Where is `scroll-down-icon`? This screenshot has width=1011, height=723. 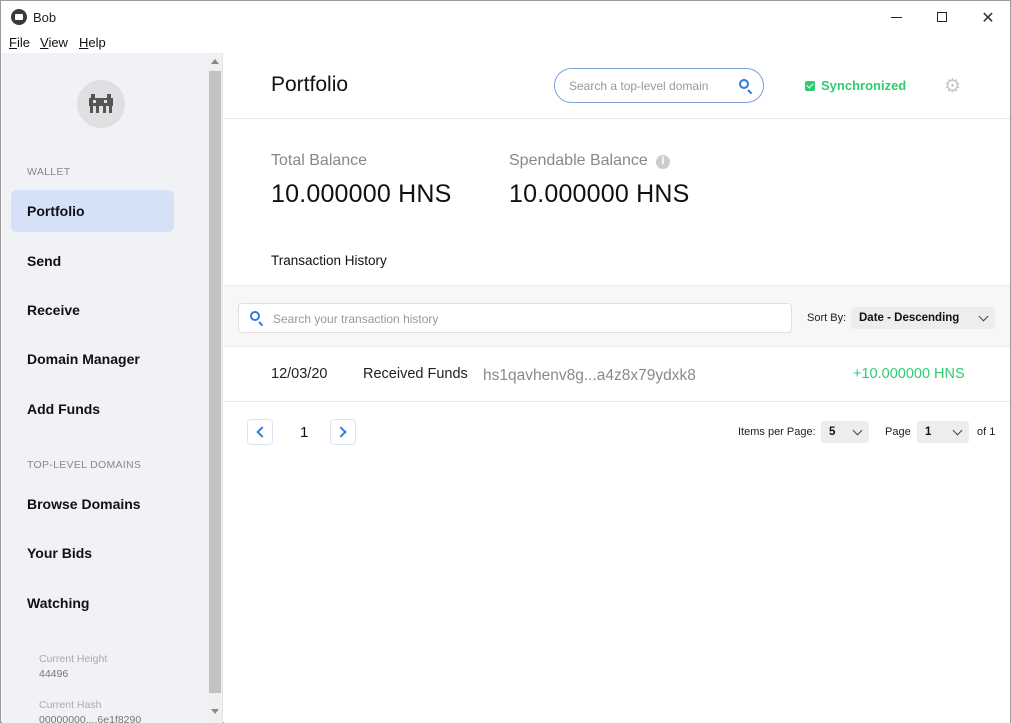 scroll-down-icon is located at coordinates (215, 711).